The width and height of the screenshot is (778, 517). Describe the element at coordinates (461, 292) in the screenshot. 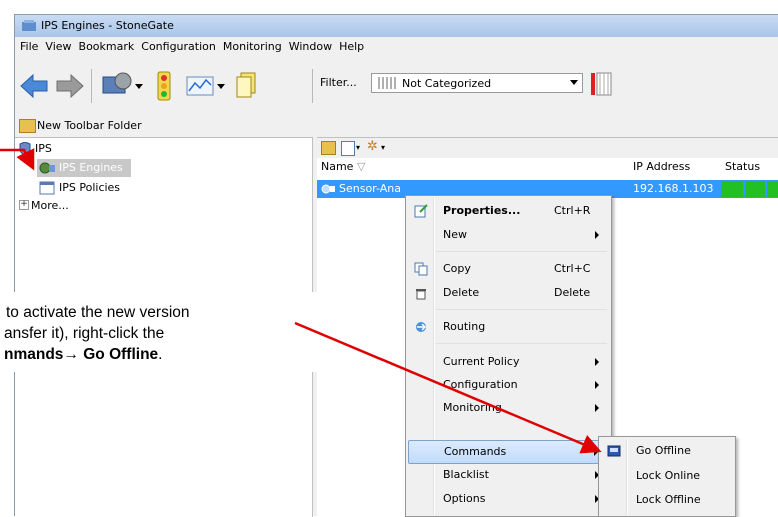

I see `menu-item-label: Delete` at that location.